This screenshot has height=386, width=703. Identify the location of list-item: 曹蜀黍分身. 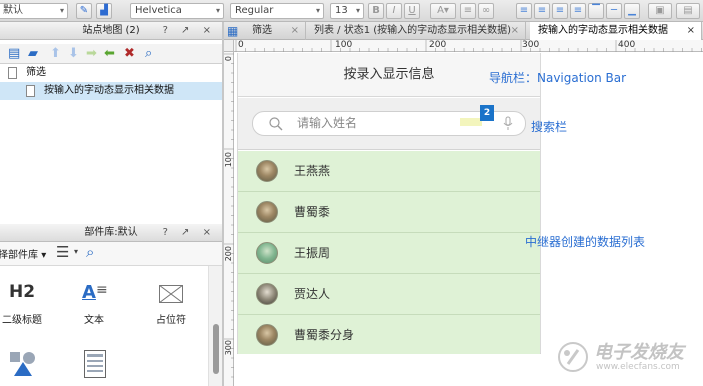
(389, 335).